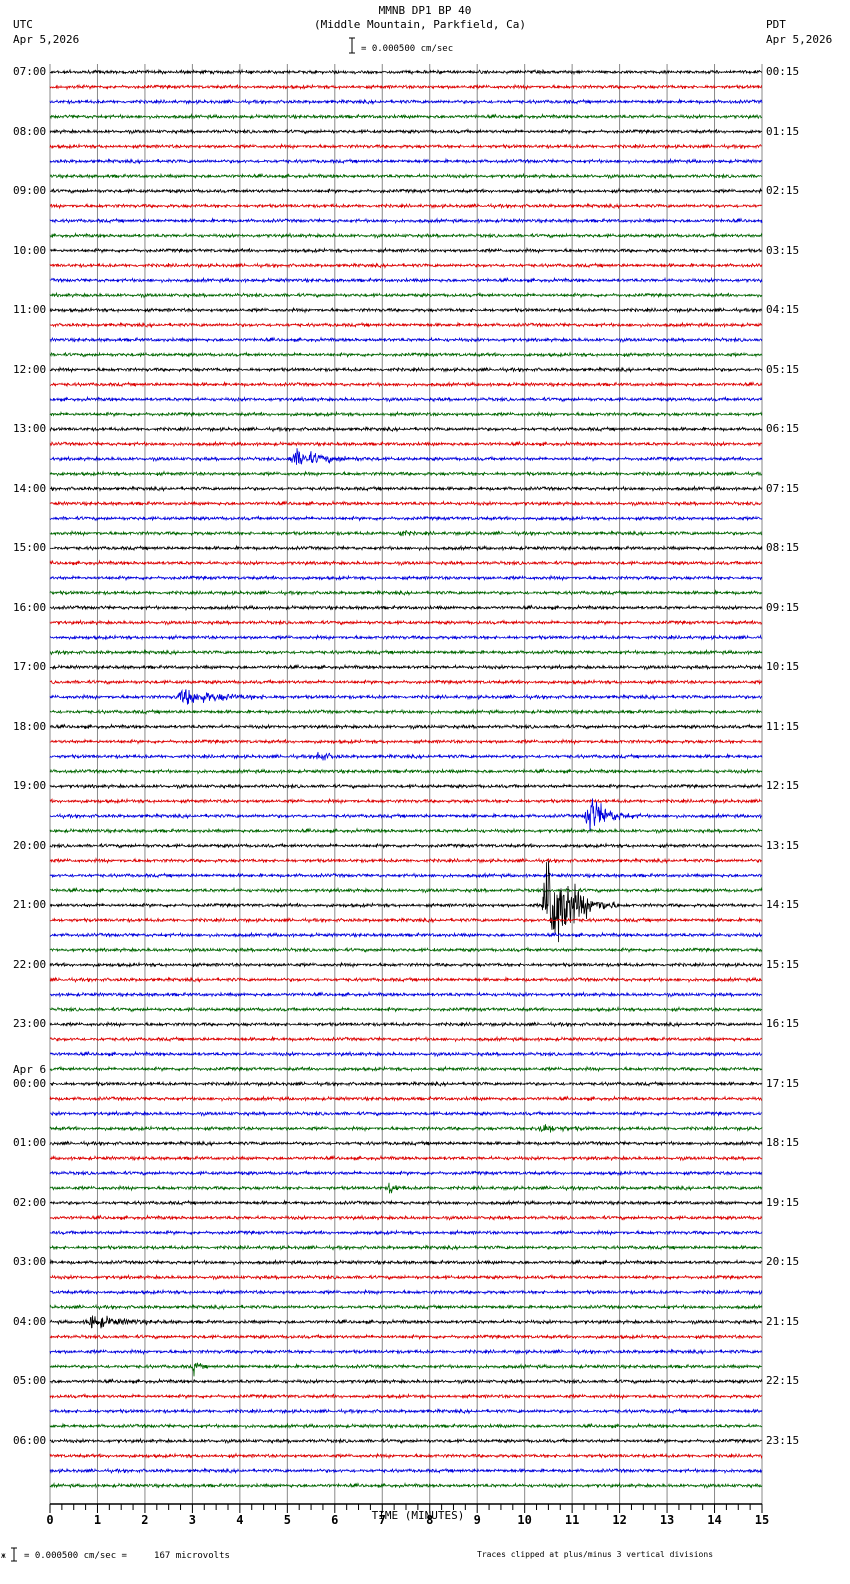 Image resolution: width=850 pixels, height=1584 pixels. I want to click on x-tick-label: 6, so click(335, 1520).